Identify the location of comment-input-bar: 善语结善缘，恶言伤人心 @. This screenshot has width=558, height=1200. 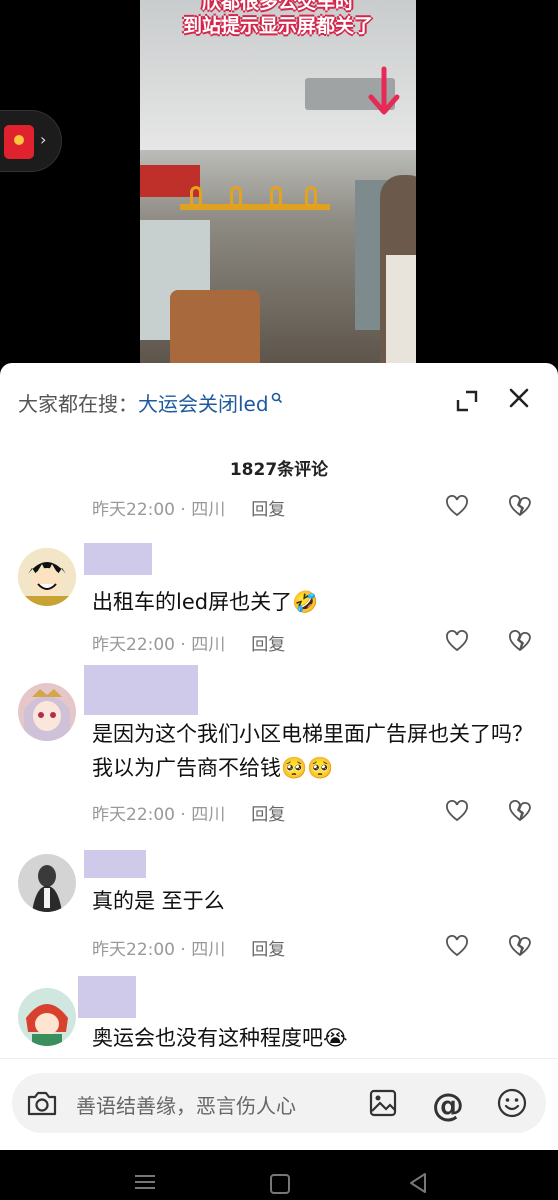
(279, 1104).